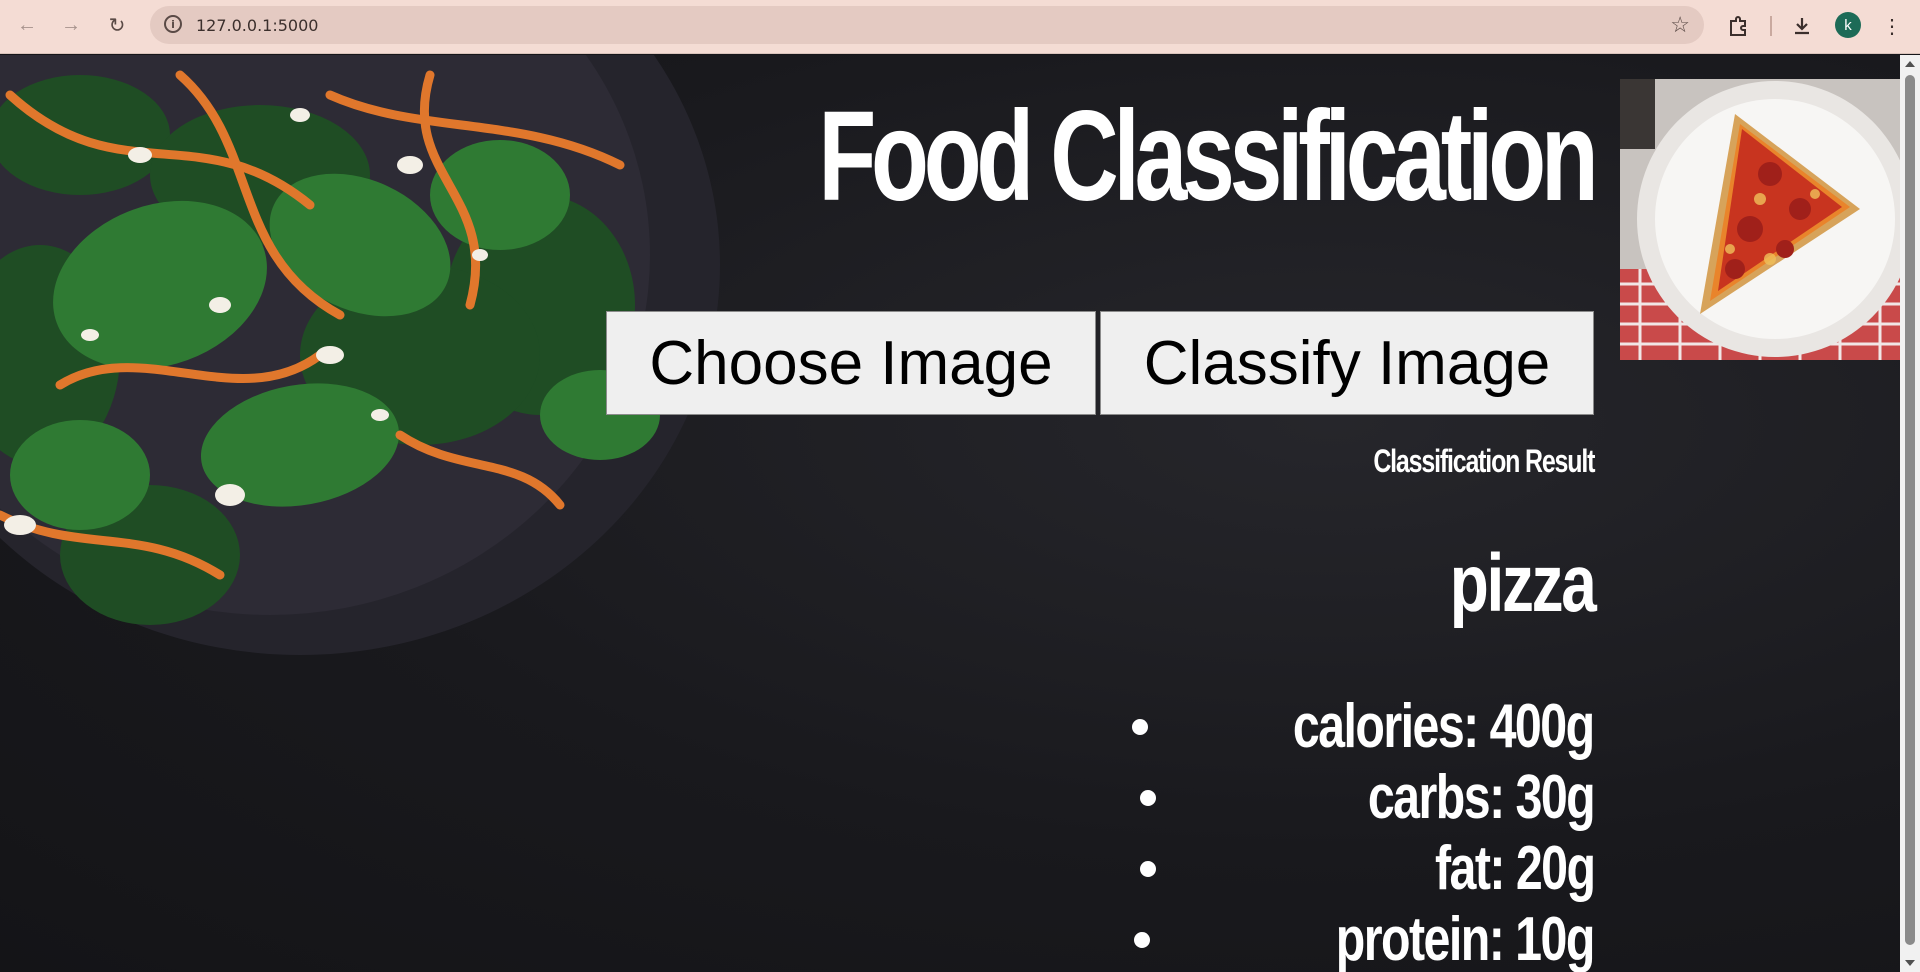 Image resolution: width=1920 pixels, height=972 pixels. What do you see at coordinates (1848, 25) in the screenshot?
I see `profile-avatar: k` at bounding box center [1848, 25].